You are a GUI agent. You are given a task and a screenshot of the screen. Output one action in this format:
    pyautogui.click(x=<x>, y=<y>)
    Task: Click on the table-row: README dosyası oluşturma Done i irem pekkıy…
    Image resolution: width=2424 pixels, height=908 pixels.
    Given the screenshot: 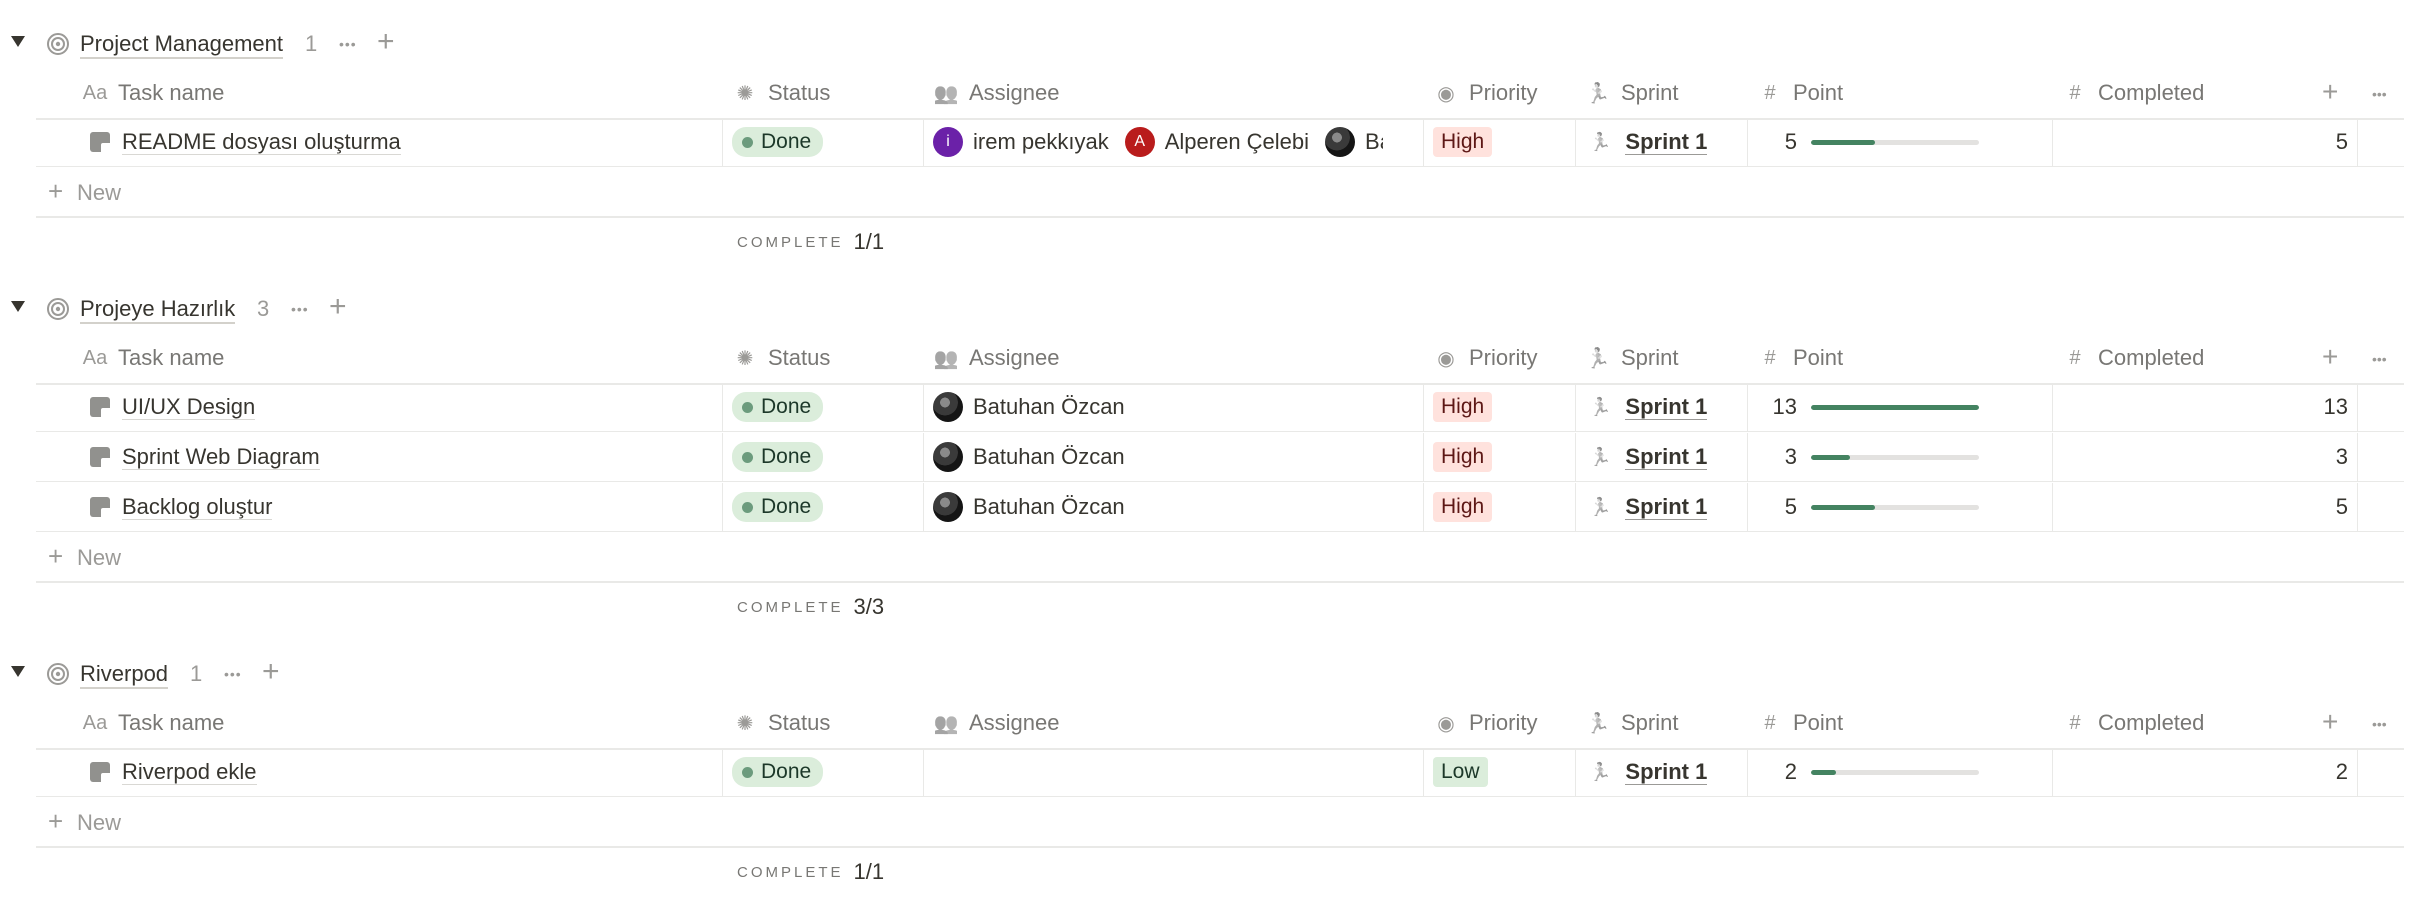 What is the action you would take?
    pyautogui.click(x=1220, y=142)
    